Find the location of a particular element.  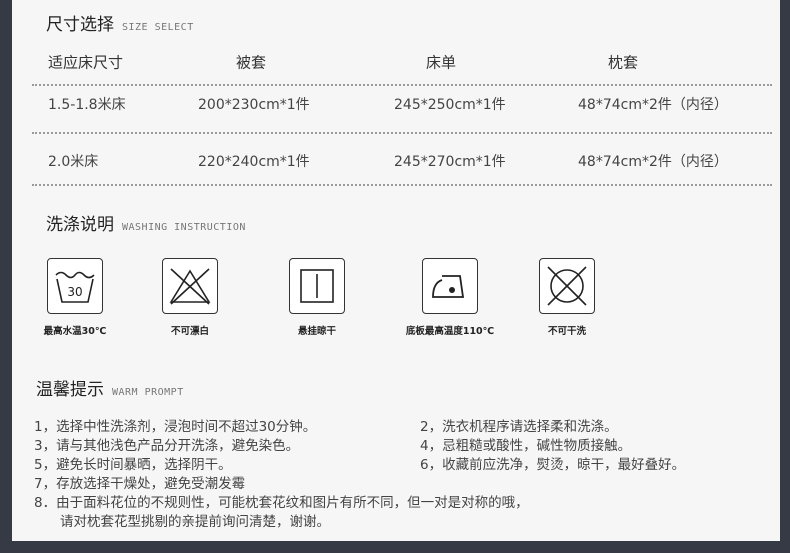

wash-30-icon: 30 is located at coordinates (75, 286).